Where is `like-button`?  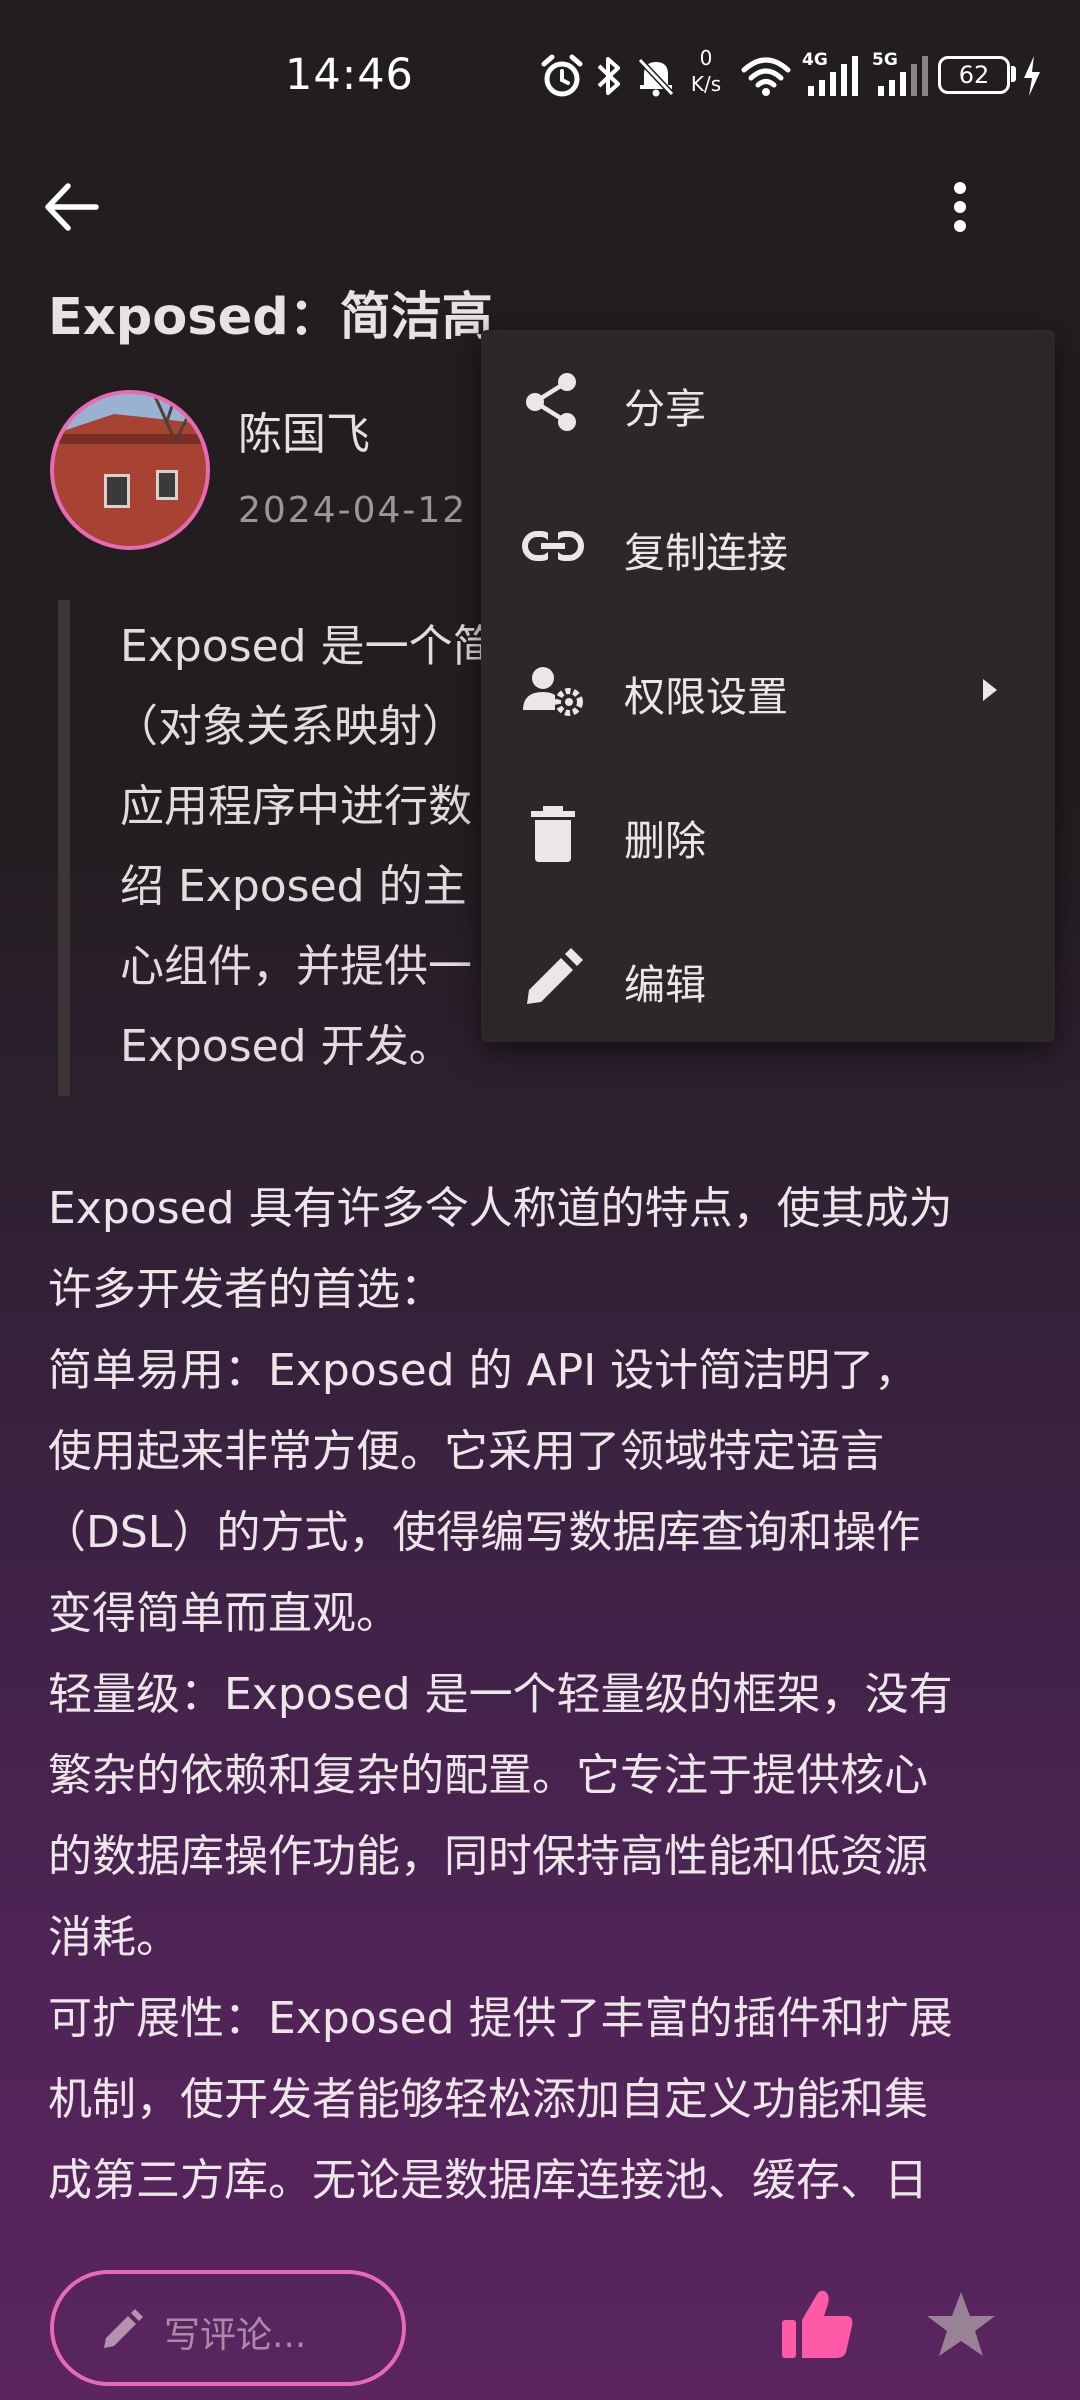 like-button is located at coordinates (817, 2325).